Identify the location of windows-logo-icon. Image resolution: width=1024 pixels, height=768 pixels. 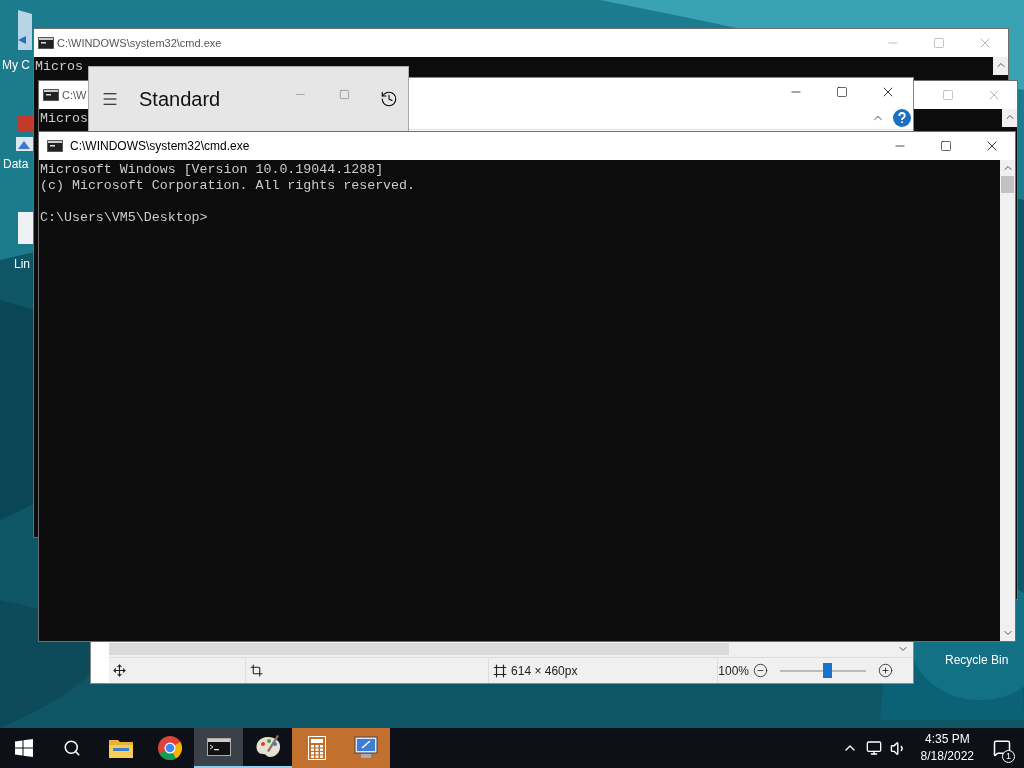
(24, 748).